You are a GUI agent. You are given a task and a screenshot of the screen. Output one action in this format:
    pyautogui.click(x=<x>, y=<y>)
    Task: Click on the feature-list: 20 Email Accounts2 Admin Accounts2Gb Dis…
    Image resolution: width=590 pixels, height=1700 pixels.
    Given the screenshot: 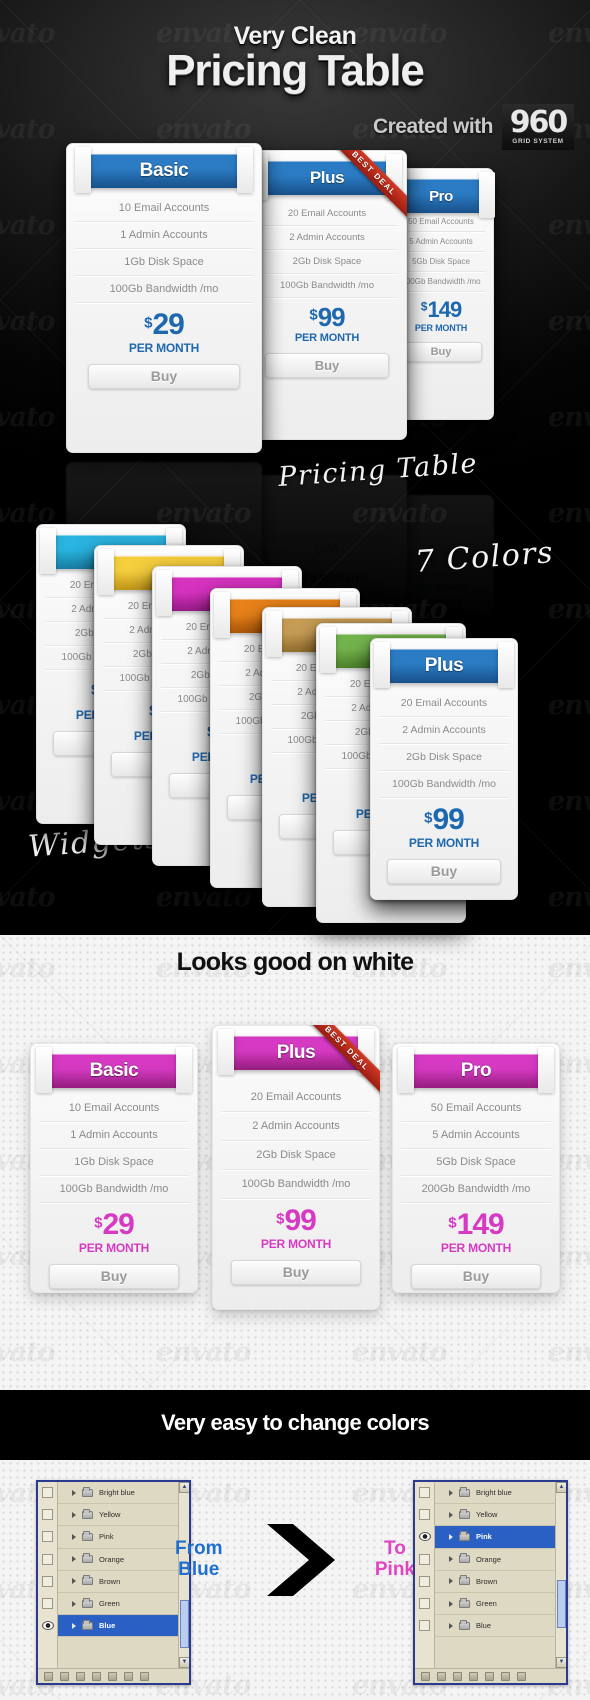 What is the action you would take?
    pyautogui.click(x=327, y=250)
    